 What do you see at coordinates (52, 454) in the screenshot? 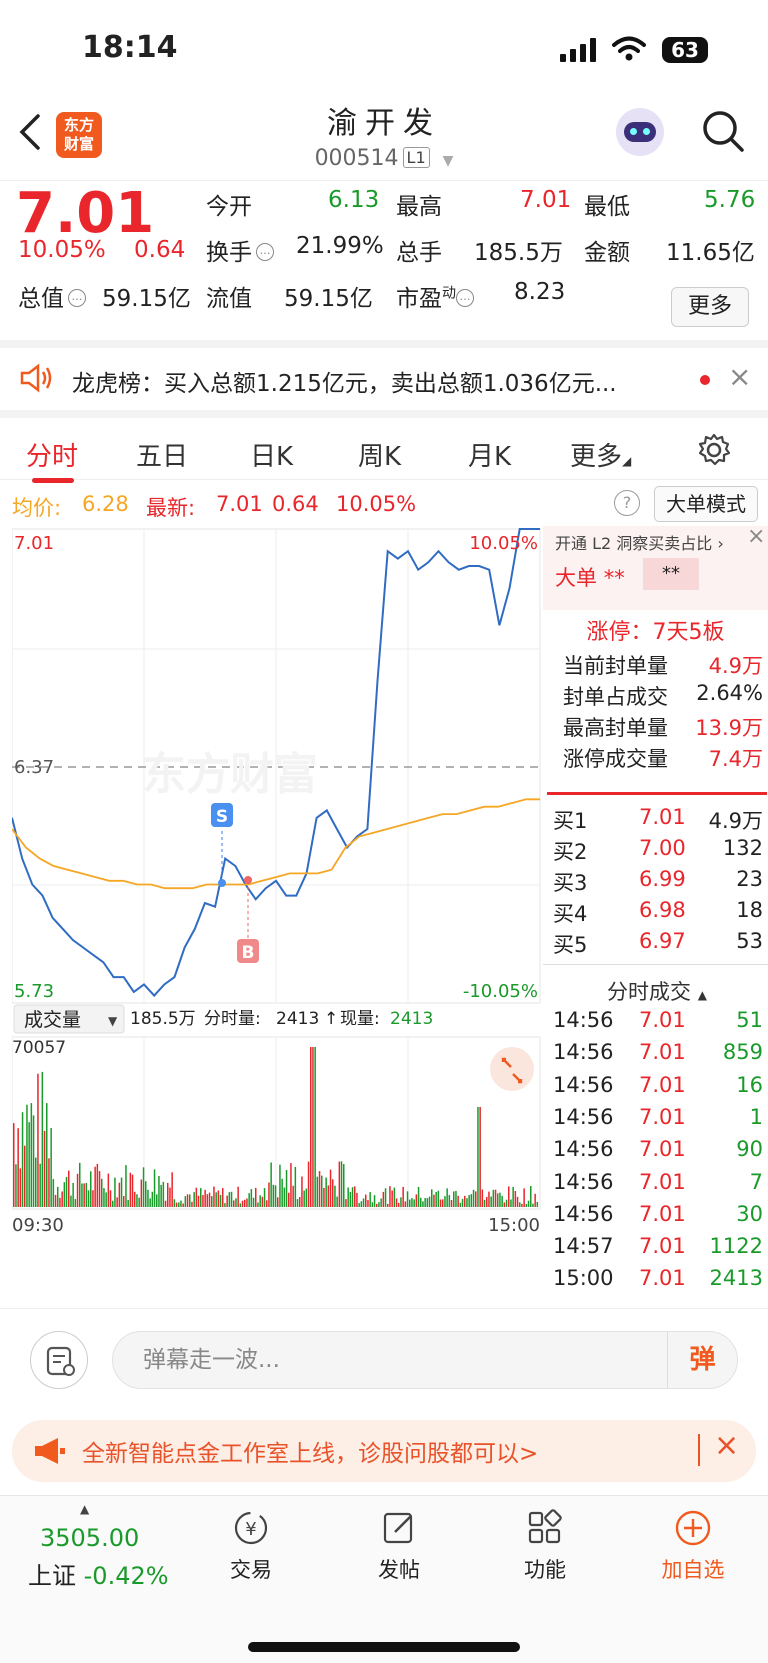
I see `tab-intraday: 分时` at bounding box center [52, 454].